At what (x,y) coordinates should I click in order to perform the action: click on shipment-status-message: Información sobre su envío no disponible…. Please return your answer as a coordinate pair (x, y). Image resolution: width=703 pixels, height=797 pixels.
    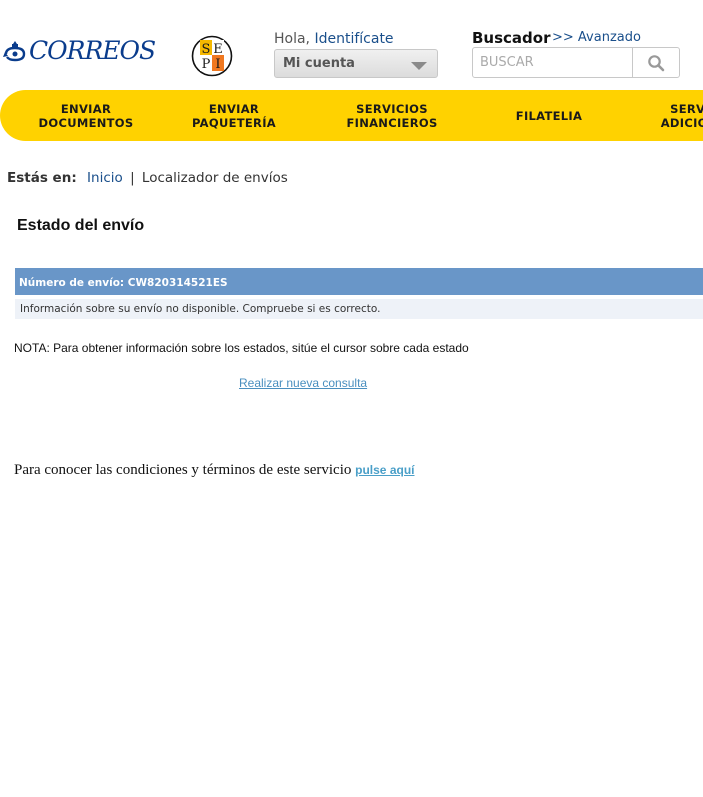
    Looking at the image, I should click on (359, 309).